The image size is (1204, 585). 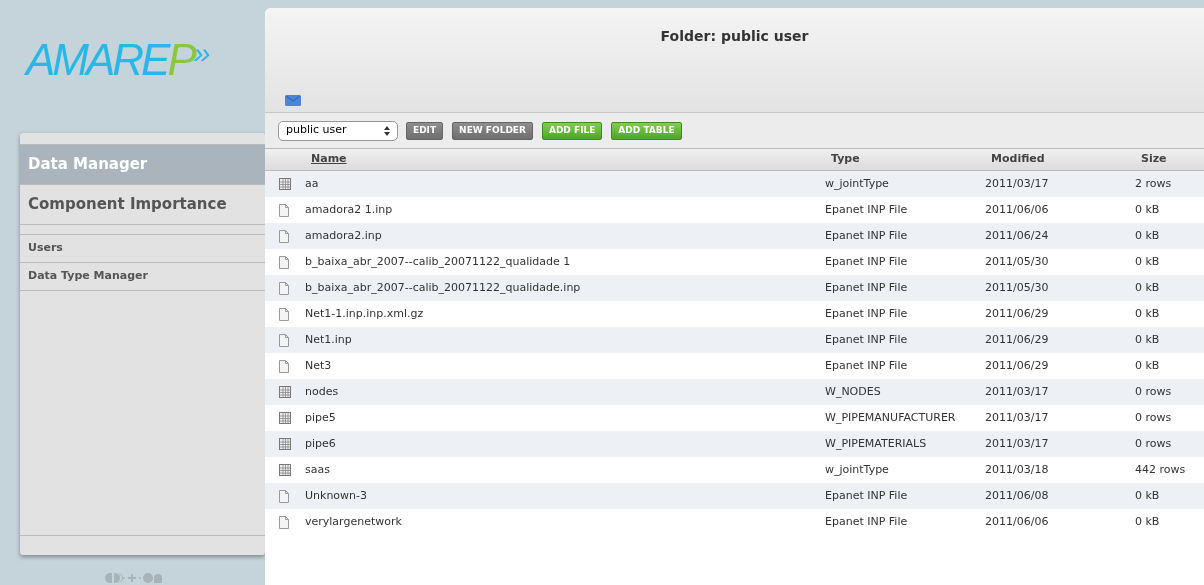 What do you see at coordinates (845, 159) in the screenshot?
I see `column-header: Type` at bounding box center [845, 159].